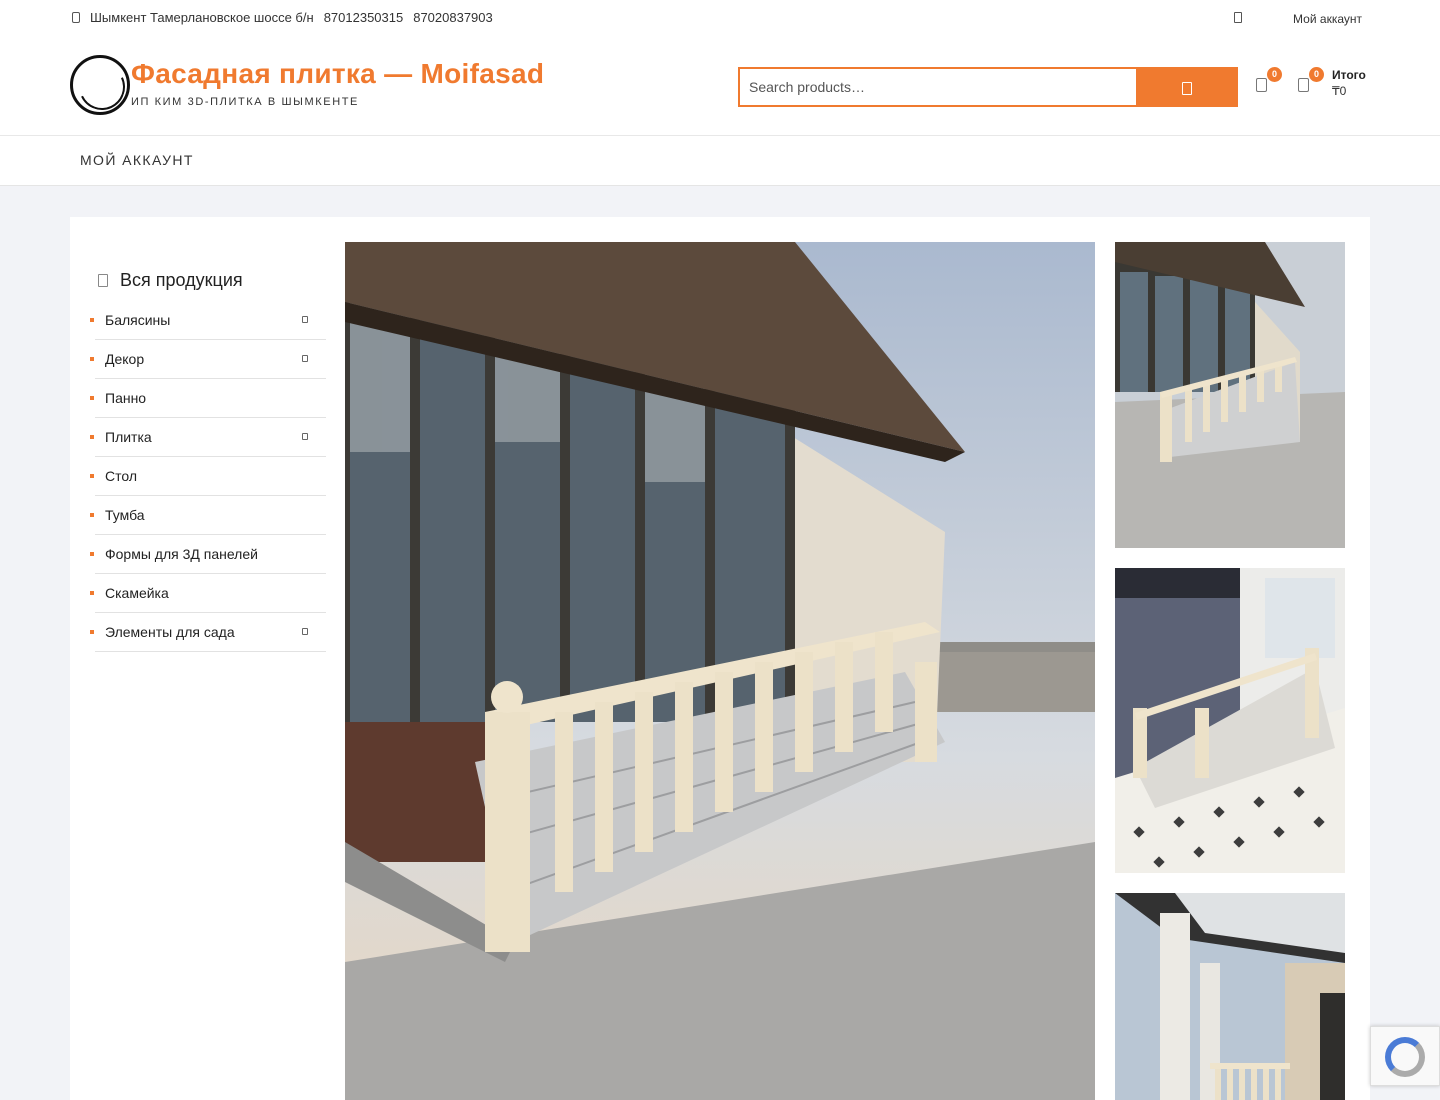  I want to click on nav-item-my-account: Мой аккаунт, so click(137, 160).